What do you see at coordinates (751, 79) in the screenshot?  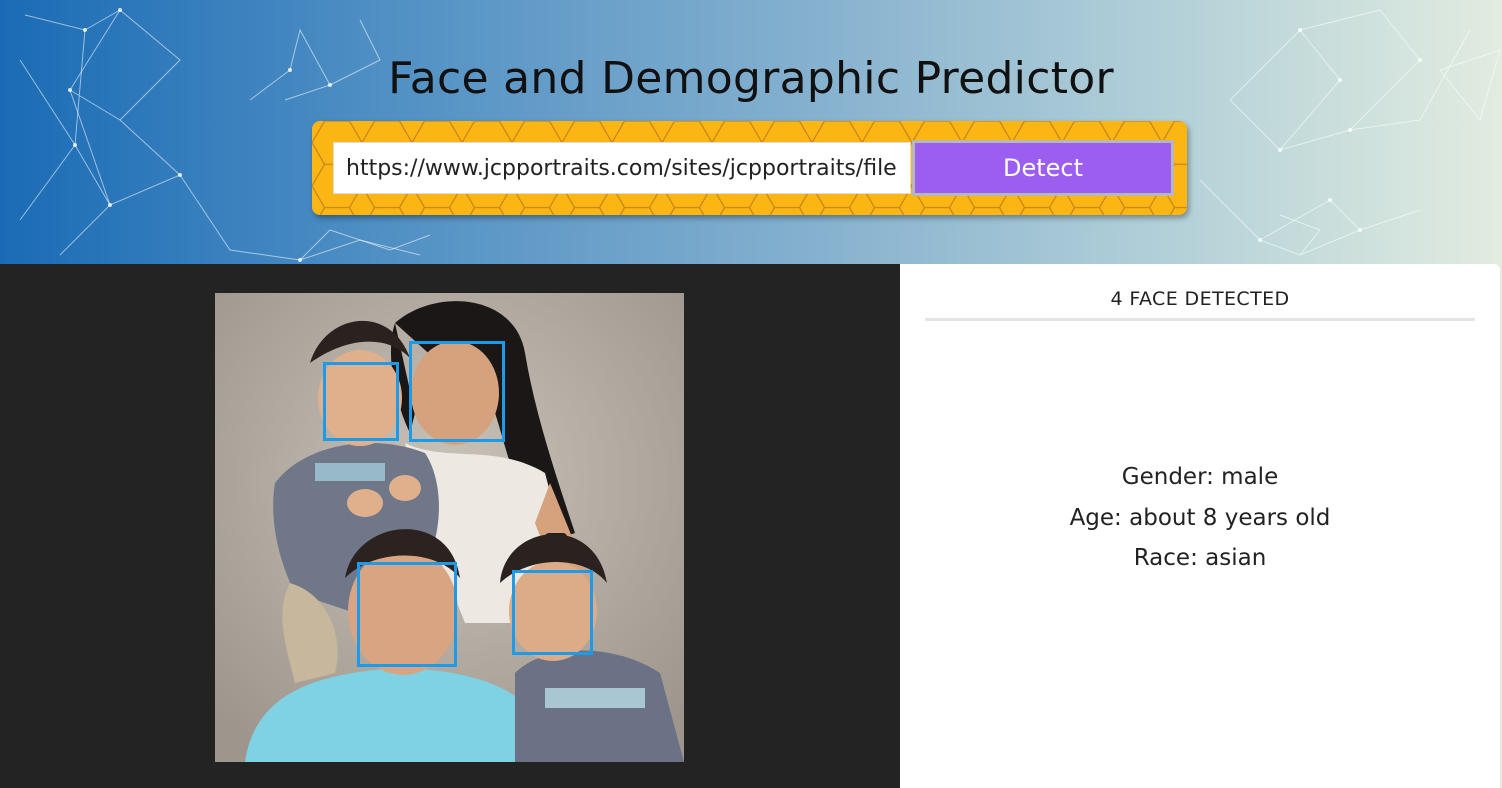 I see `page-title: Face and Demographic Predictor` at bounding box center [751, 79].